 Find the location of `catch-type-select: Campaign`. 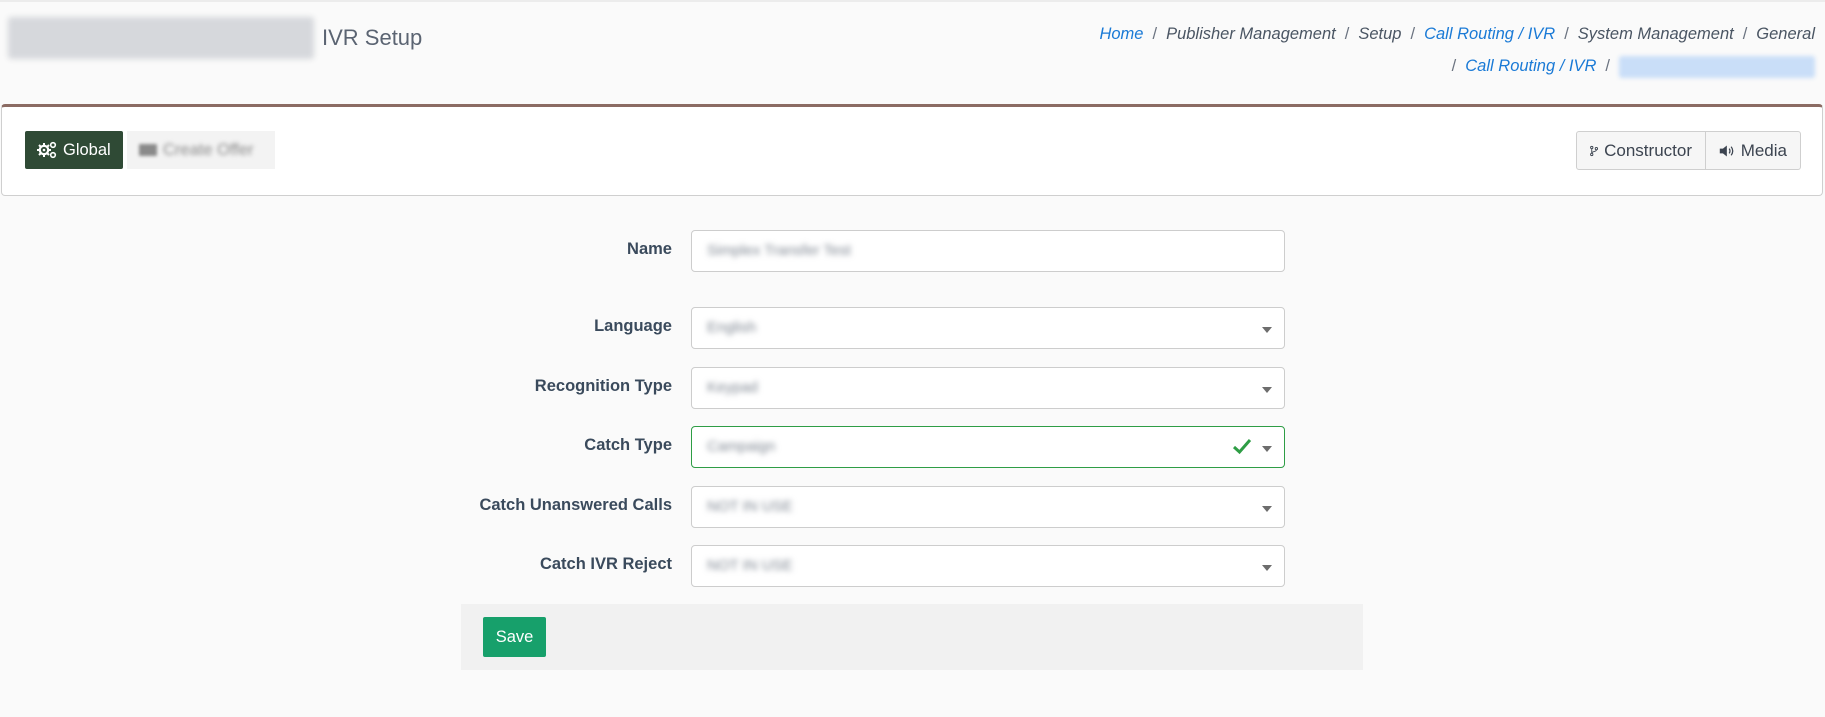

catch-type-select: Campaign is located at coordinates (988, 447).